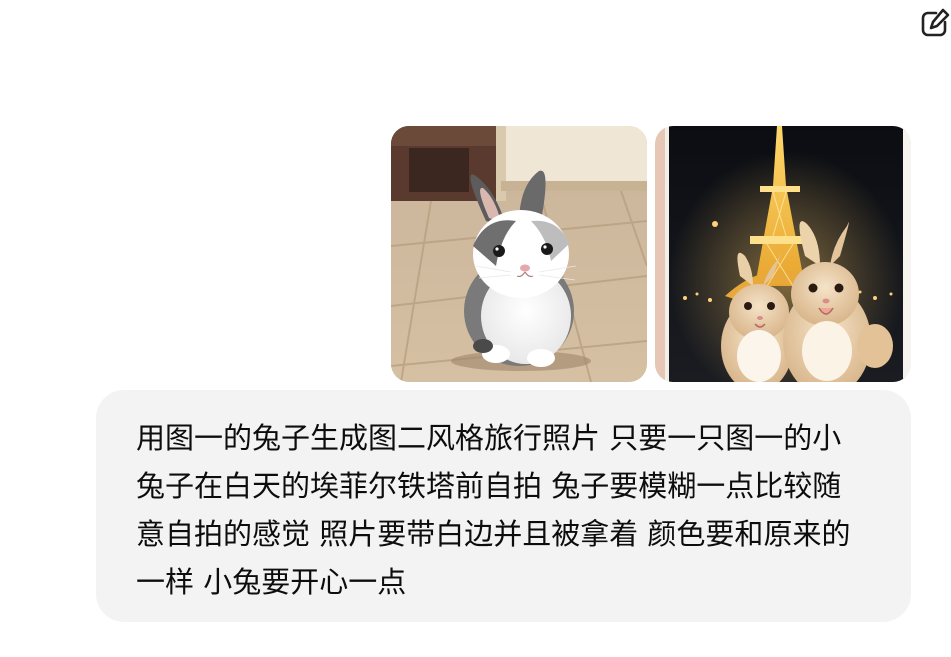  I want to click on attachment-image-rabbit, so click(519, 254).